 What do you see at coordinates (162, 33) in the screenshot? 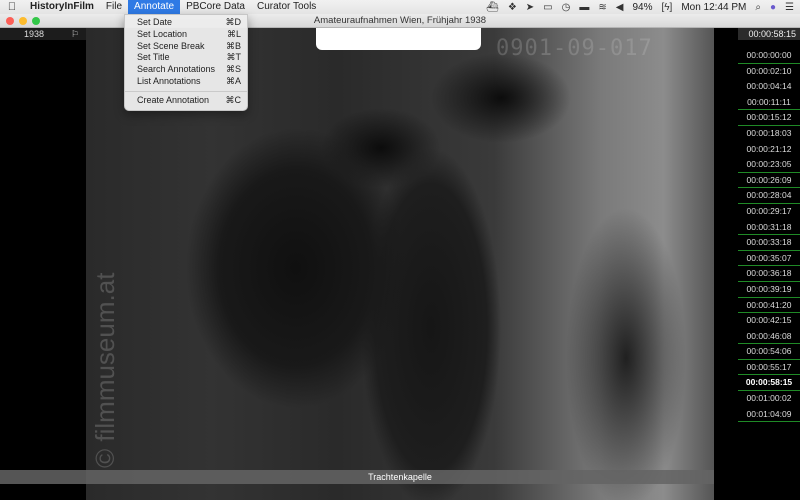
I see `menu-item-label: Set Location` at bounding box center [162, 33].